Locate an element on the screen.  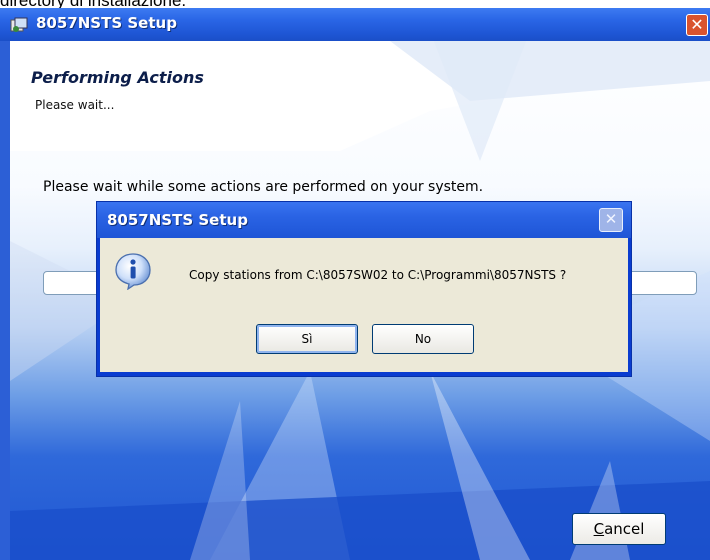
information-icon is located at coordinates (133, 271).